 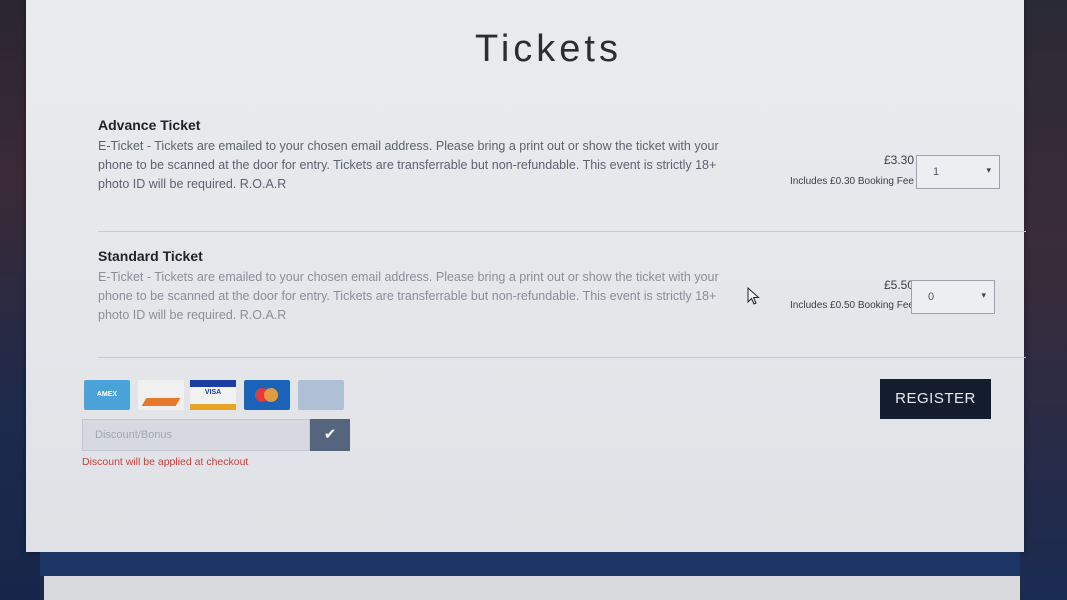 What do you see at coordinates (898, 160) in the screenshot?
I see `ticket-price: £3.30` at bounding box center [898, 160].